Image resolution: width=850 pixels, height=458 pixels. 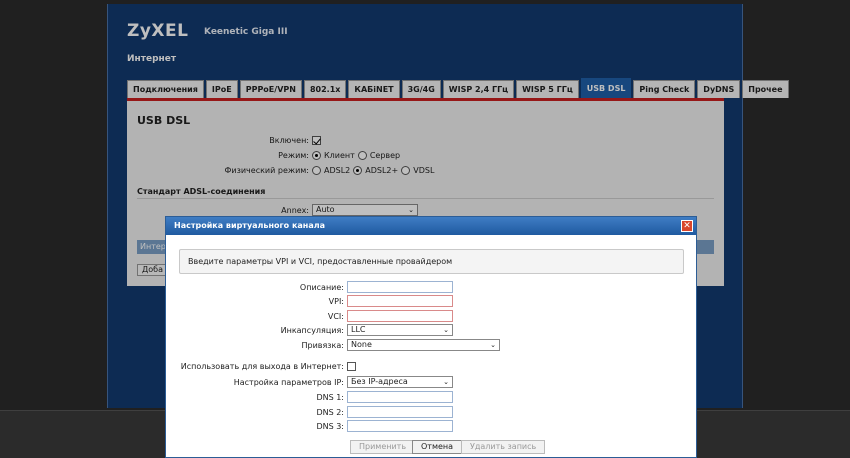 What do you see at coordinates (503, 447) in the screenshot?
I see `delete-record-button: Удалить запись` at bounding box center [503, 447].